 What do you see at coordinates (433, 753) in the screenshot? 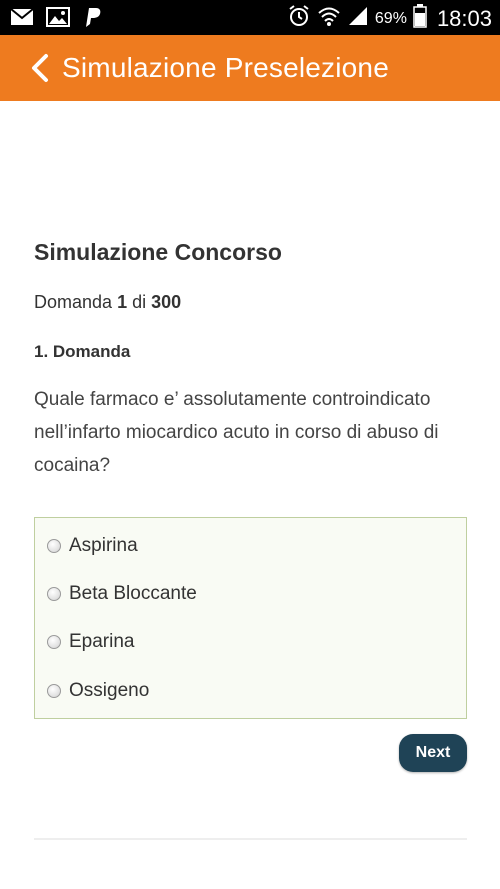
I see `next-button: Next` at bounding box center [433, 753].